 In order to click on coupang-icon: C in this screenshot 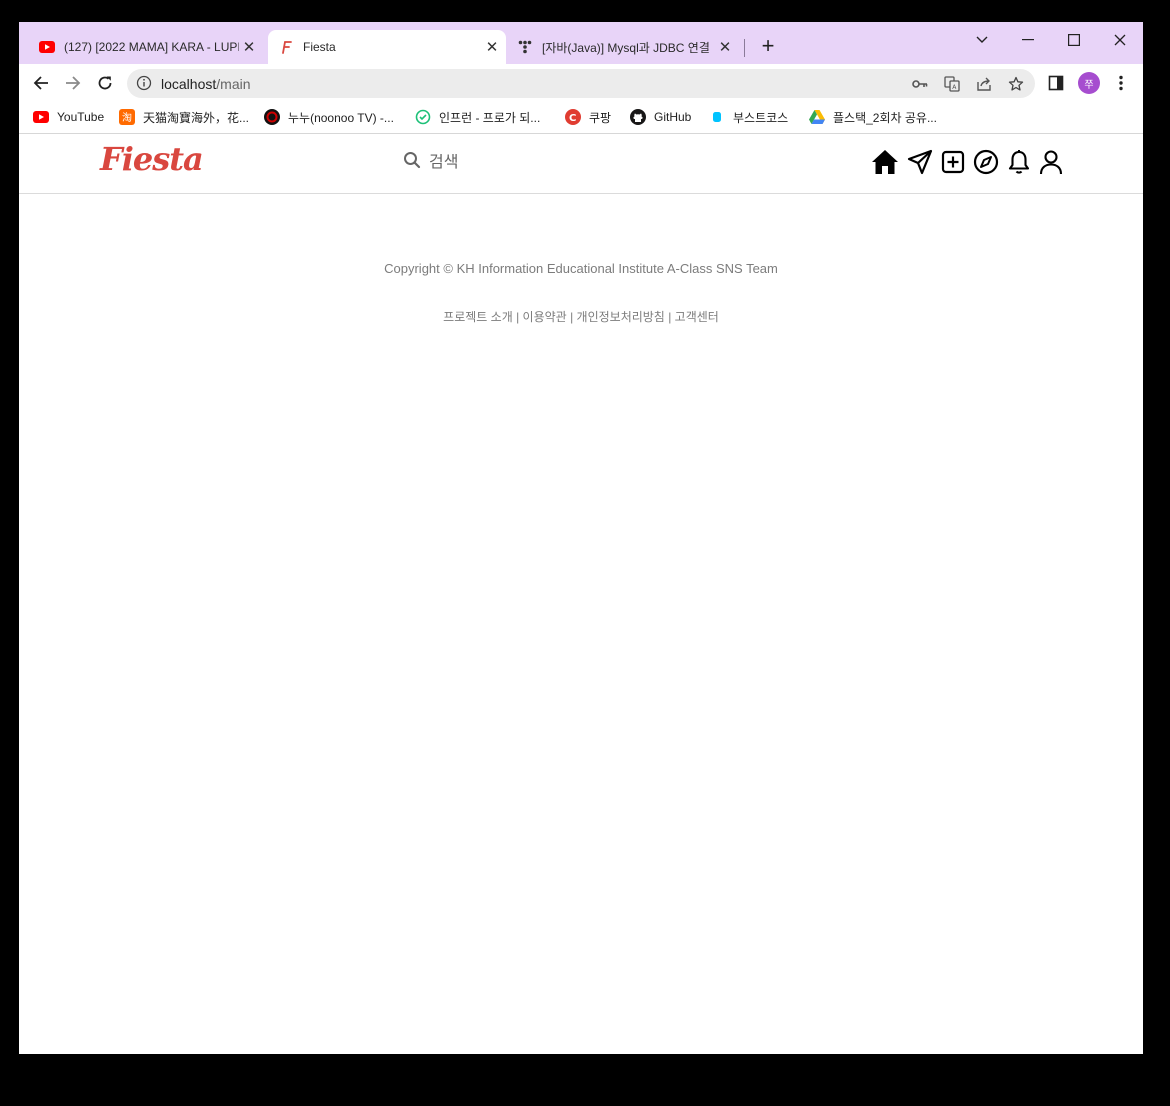, I will do `click(573, 117)`.